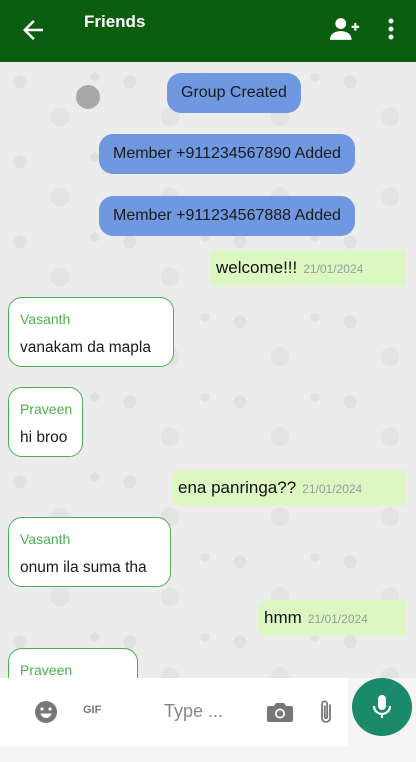  Describe the element at coordinates (92, 710) in the screenshot. I see `gif-button: GIF` at that location.